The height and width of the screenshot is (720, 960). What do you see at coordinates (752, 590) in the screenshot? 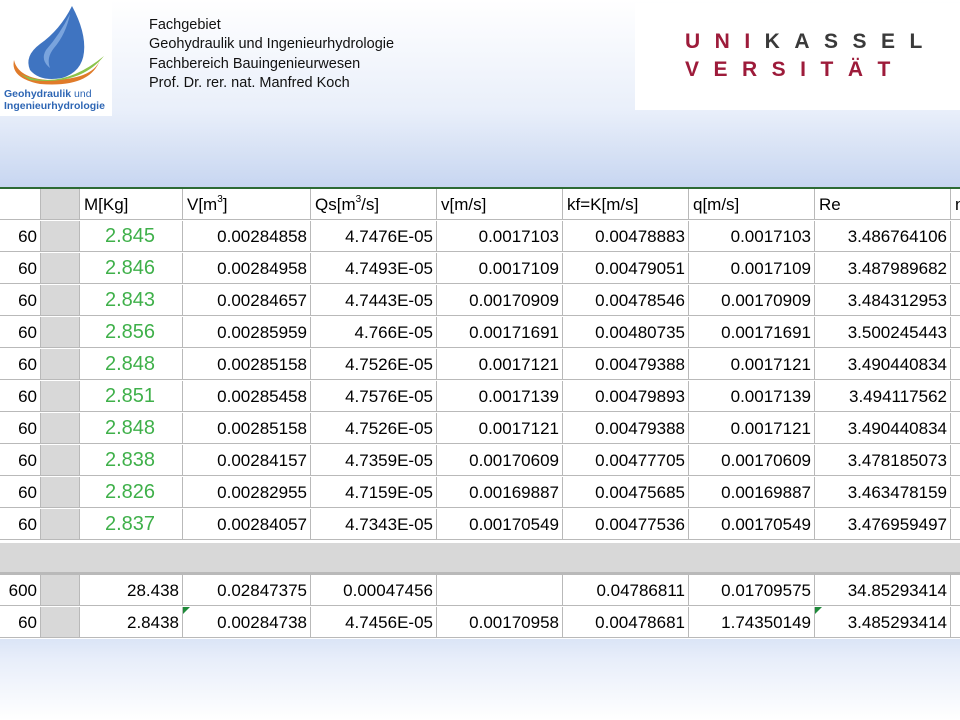
I see `cell-q: 0.01709575` at bounding box center [752, 590].